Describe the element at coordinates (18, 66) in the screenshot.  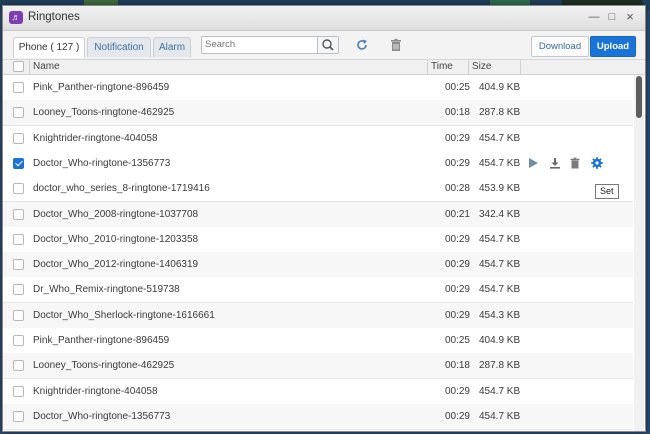
I see `select-all-checkbox` at that location.